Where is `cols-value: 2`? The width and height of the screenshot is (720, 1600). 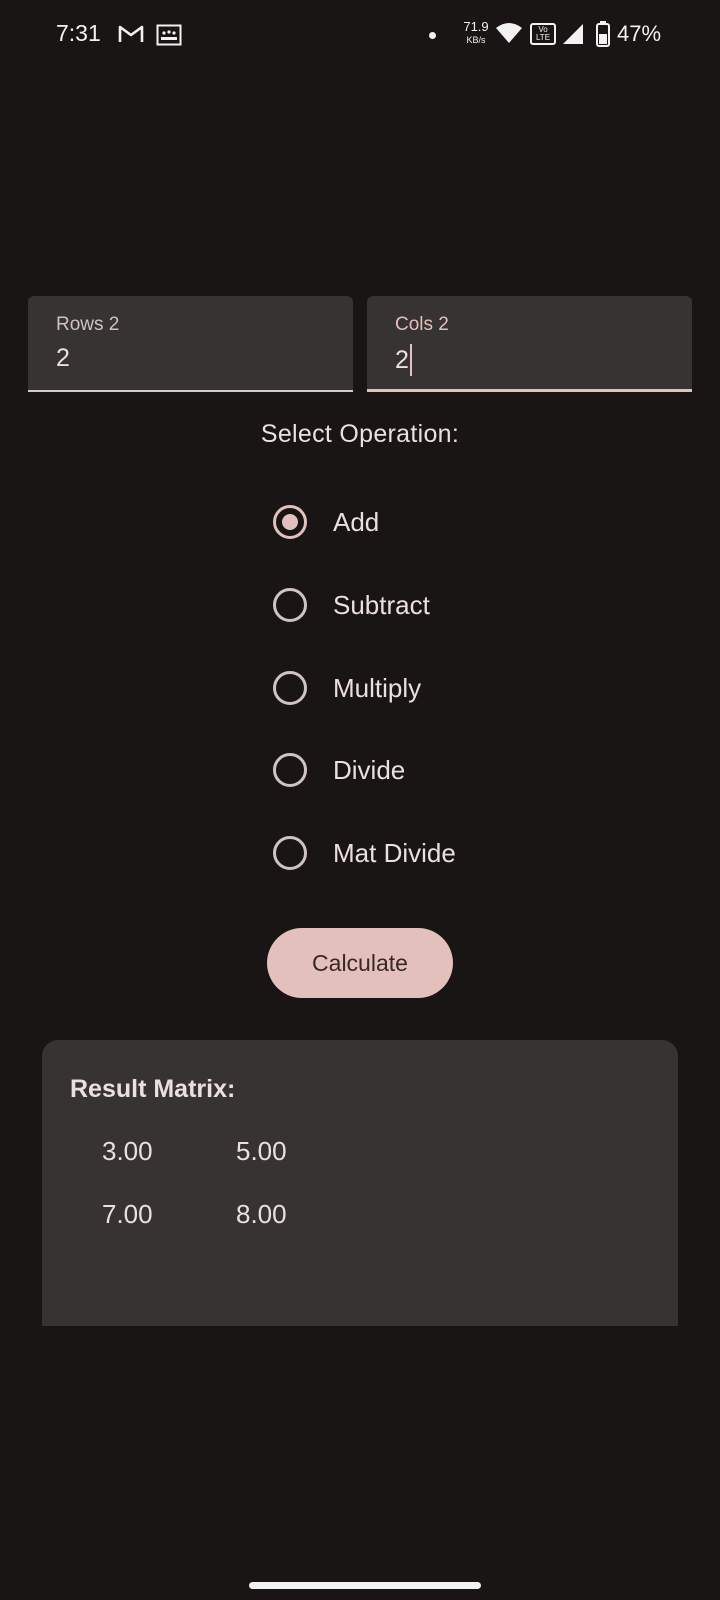
cols-value: 2 is located at coordinates (403, 360).